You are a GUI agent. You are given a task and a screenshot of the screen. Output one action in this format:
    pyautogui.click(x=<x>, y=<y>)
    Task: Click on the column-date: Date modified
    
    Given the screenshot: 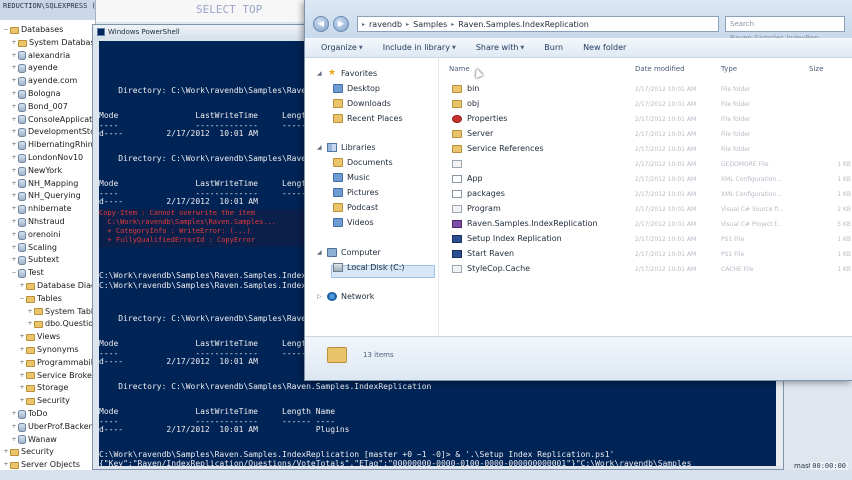 What is the action you would take?
    pyautogui.click(x=660, y=69)
    